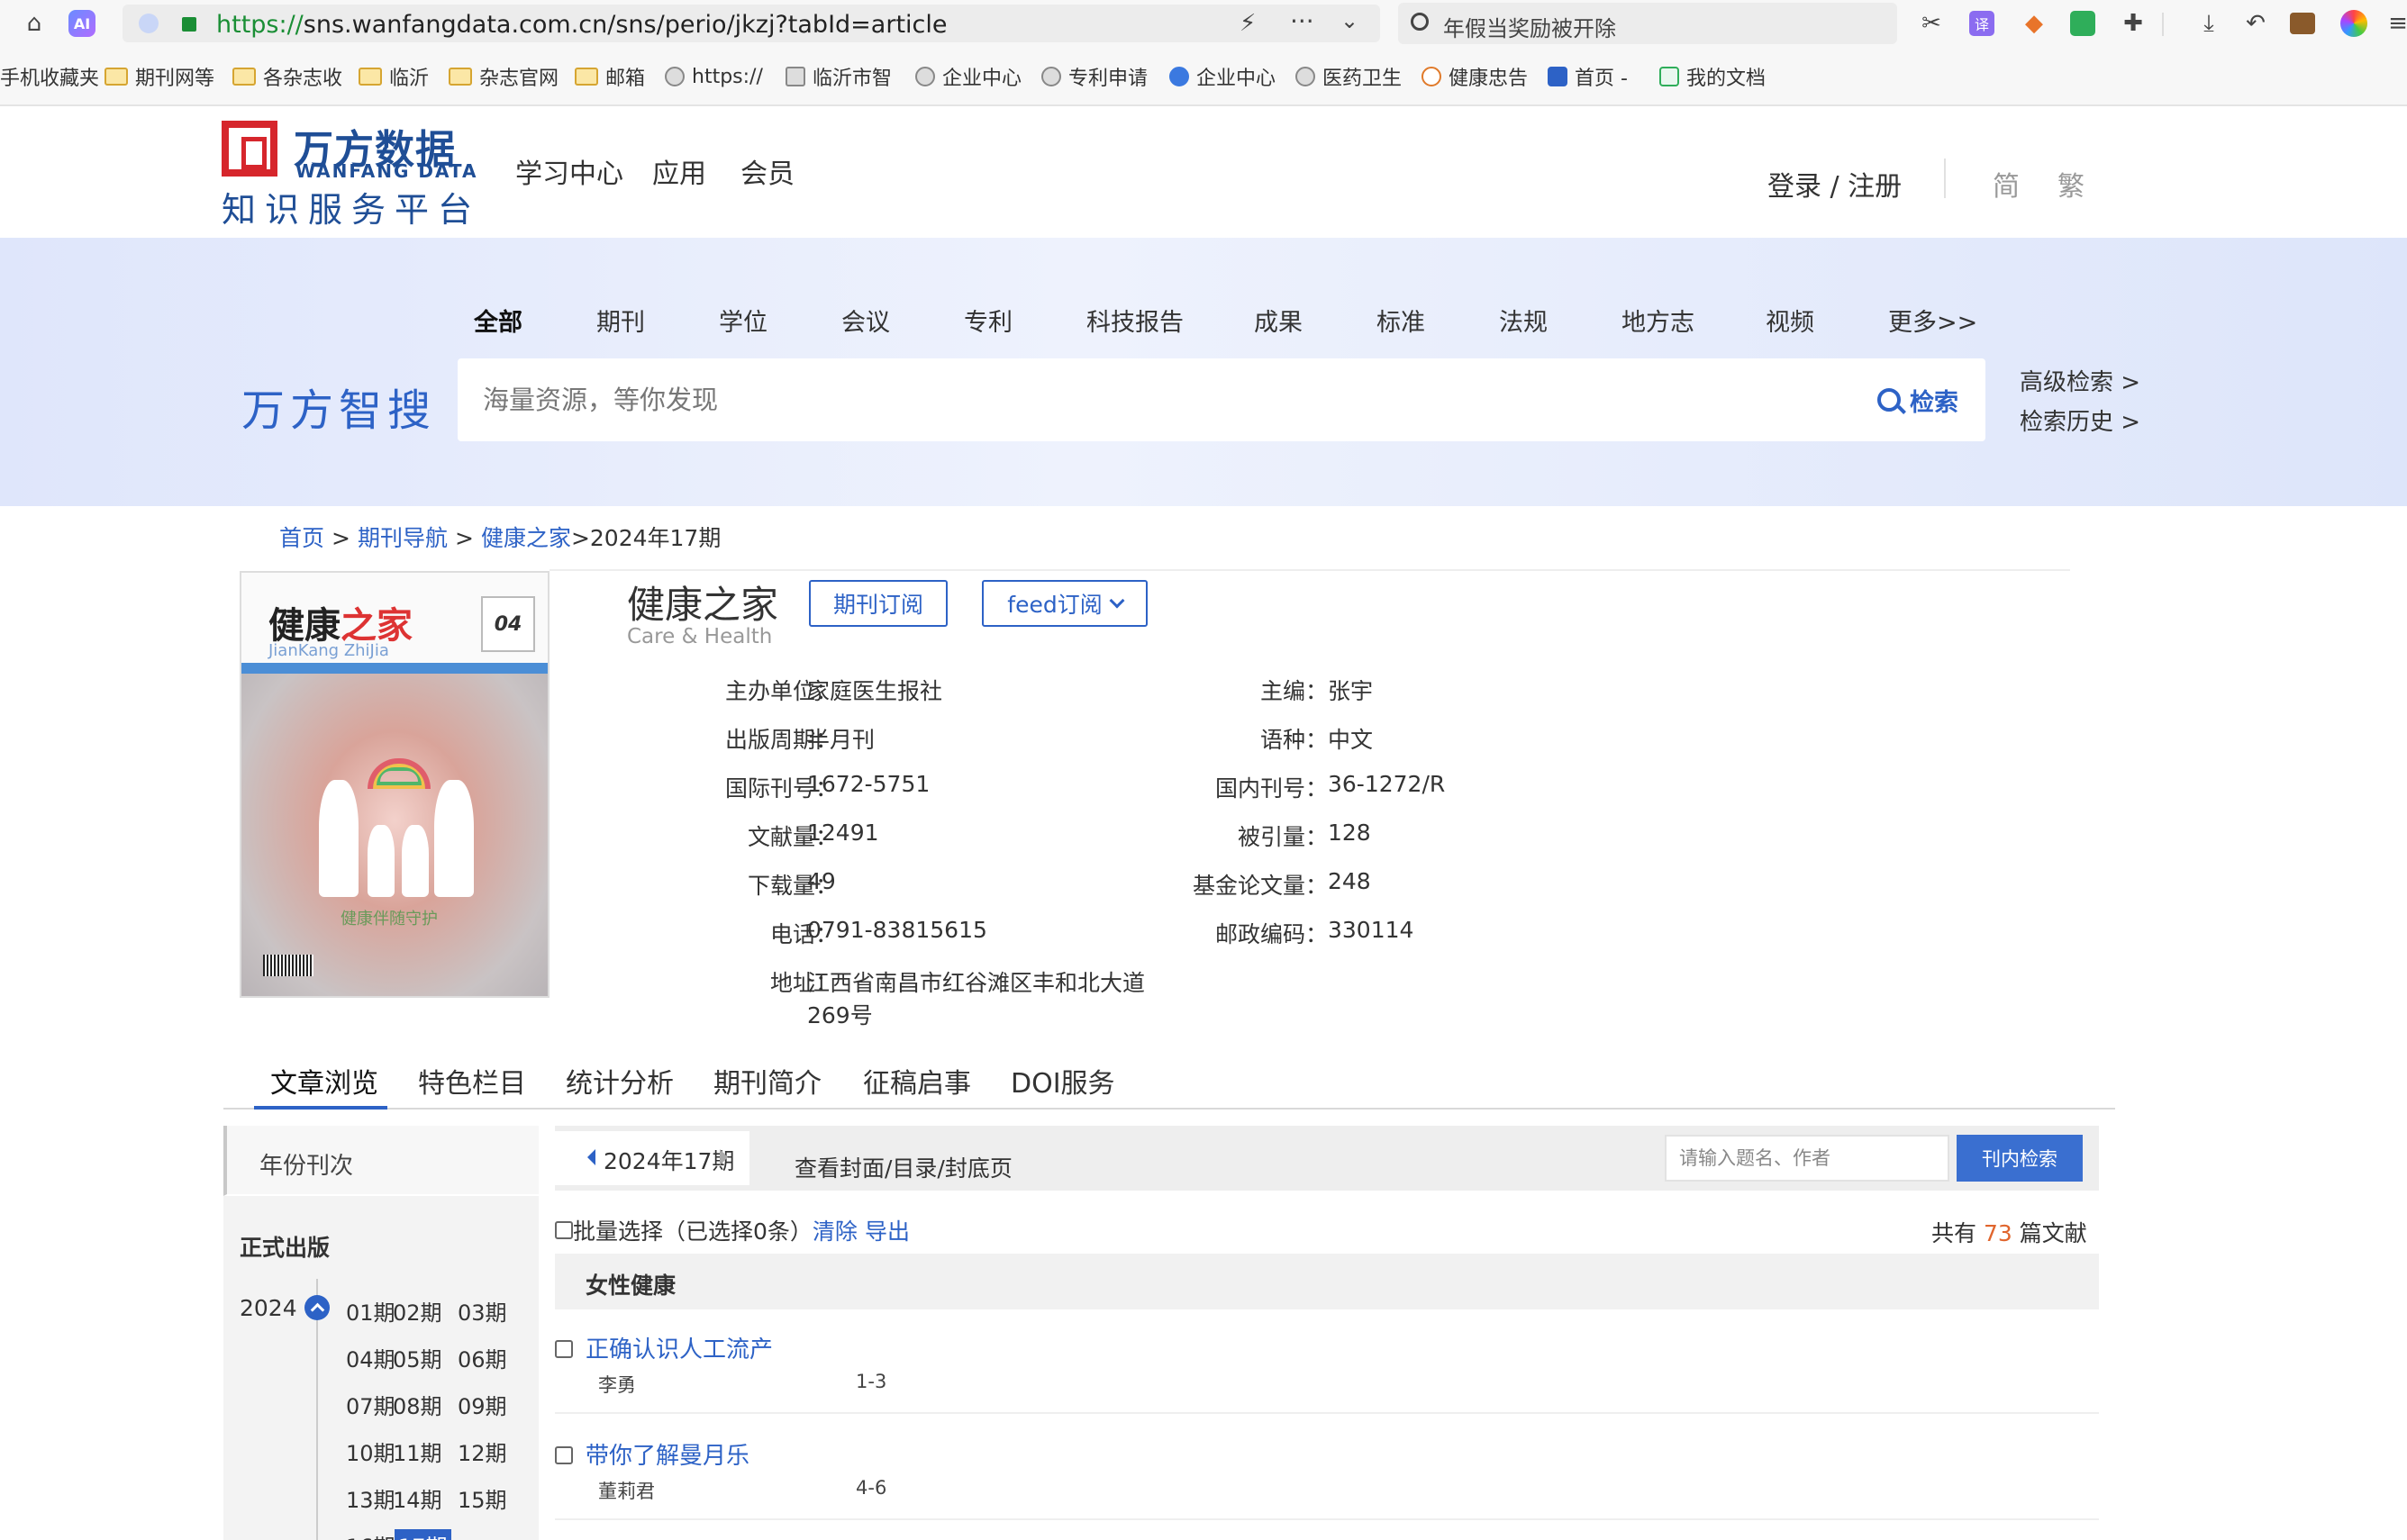 This screenshot has height=1540, width=2407. What do you see at coordinates (620, 1081) in the screenshot?
I see `tab-statistics: 统计分析` at bounding box center [620, 1081].